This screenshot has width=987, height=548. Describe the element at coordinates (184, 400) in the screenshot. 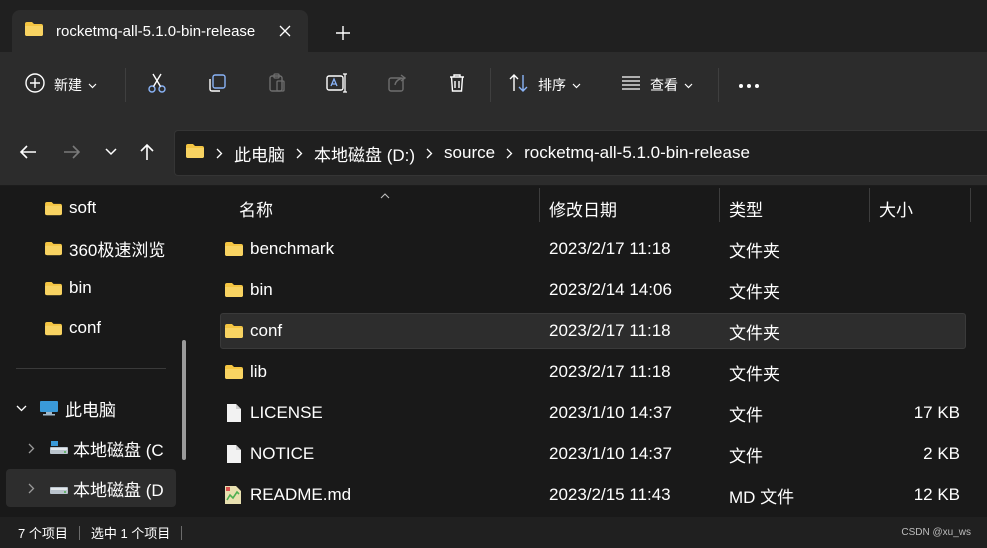

I see `nav-scrollbar` at that location.